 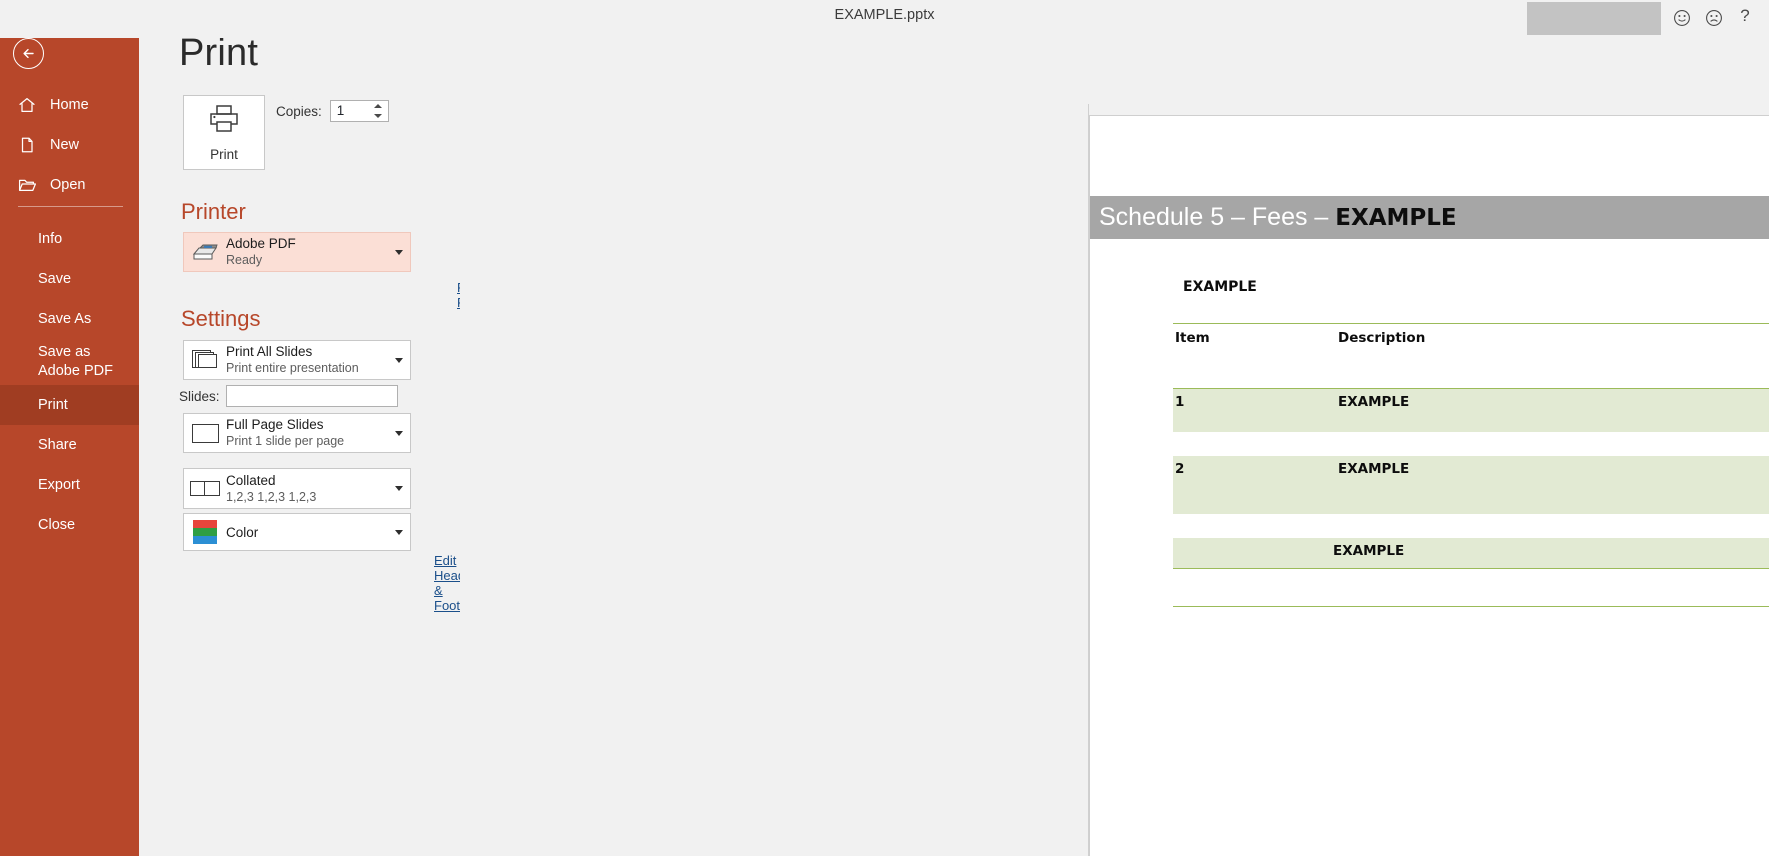 I want to click on collation-select: Collated 1,2,3 1,2,3 1,2,3, so click(x=297, y=488).